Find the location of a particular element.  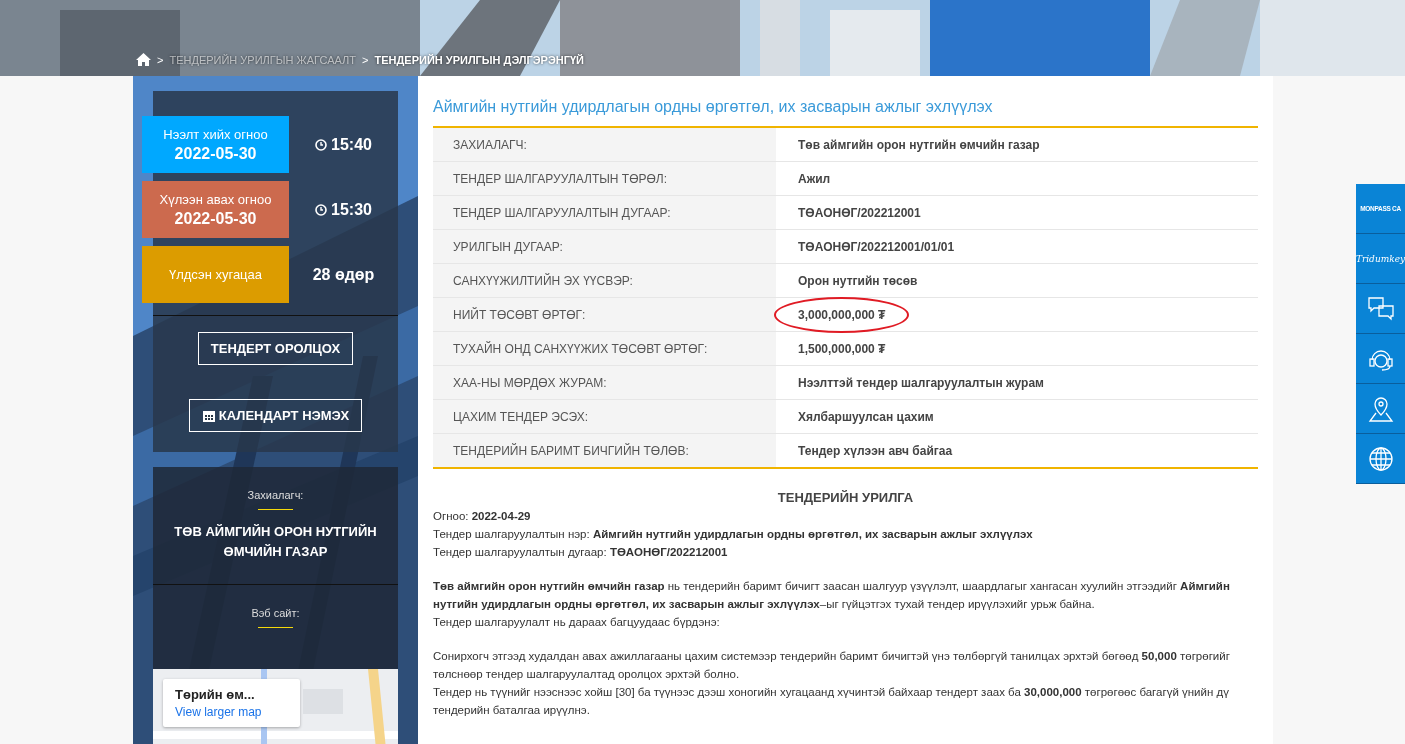

map-pin-icon is located at coordinates (1380, 408).